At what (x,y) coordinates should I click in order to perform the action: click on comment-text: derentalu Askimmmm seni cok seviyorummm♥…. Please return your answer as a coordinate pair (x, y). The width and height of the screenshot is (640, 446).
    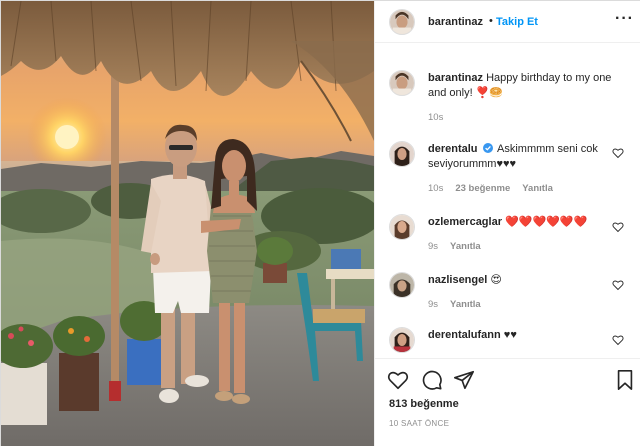
    Looking at the image, I should click on (523, 157).